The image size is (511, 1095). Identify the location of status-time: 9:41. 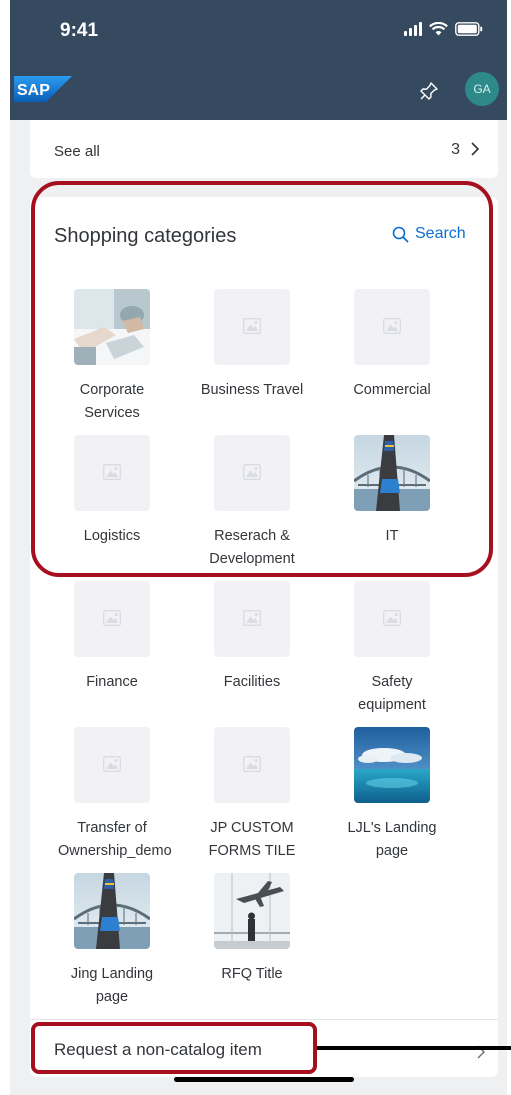
(79, 30).